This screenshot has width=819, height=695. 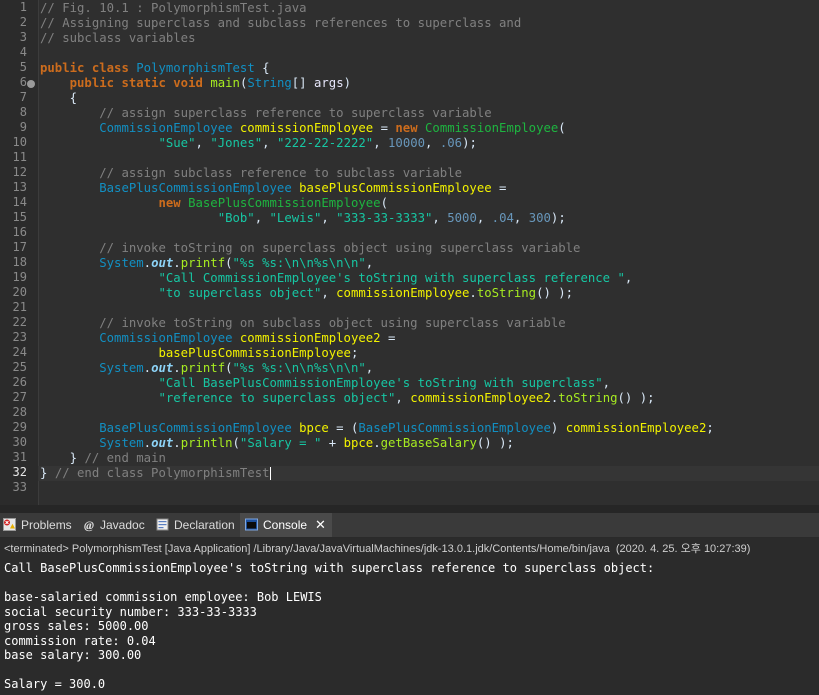 What do you see at coordinates (251, 524) in the screenshot?
I see `console-icon` at bounding box center [251, 524].